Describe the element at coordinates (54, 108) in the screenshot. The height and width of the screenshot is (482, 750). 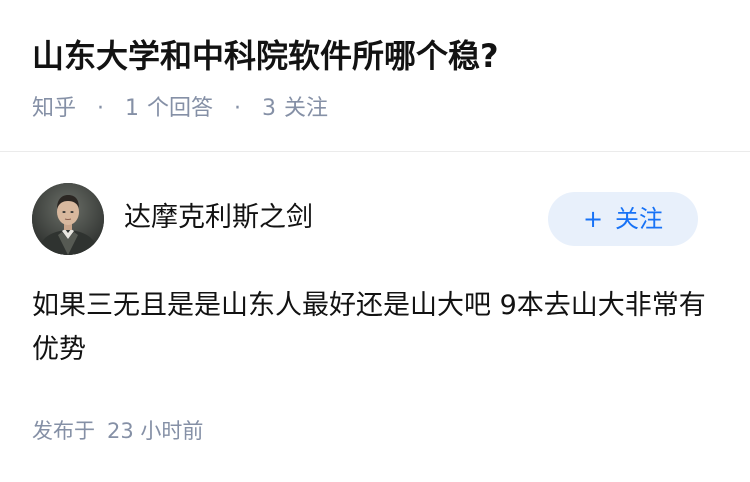
I see `source-label: 知乎` at that location.